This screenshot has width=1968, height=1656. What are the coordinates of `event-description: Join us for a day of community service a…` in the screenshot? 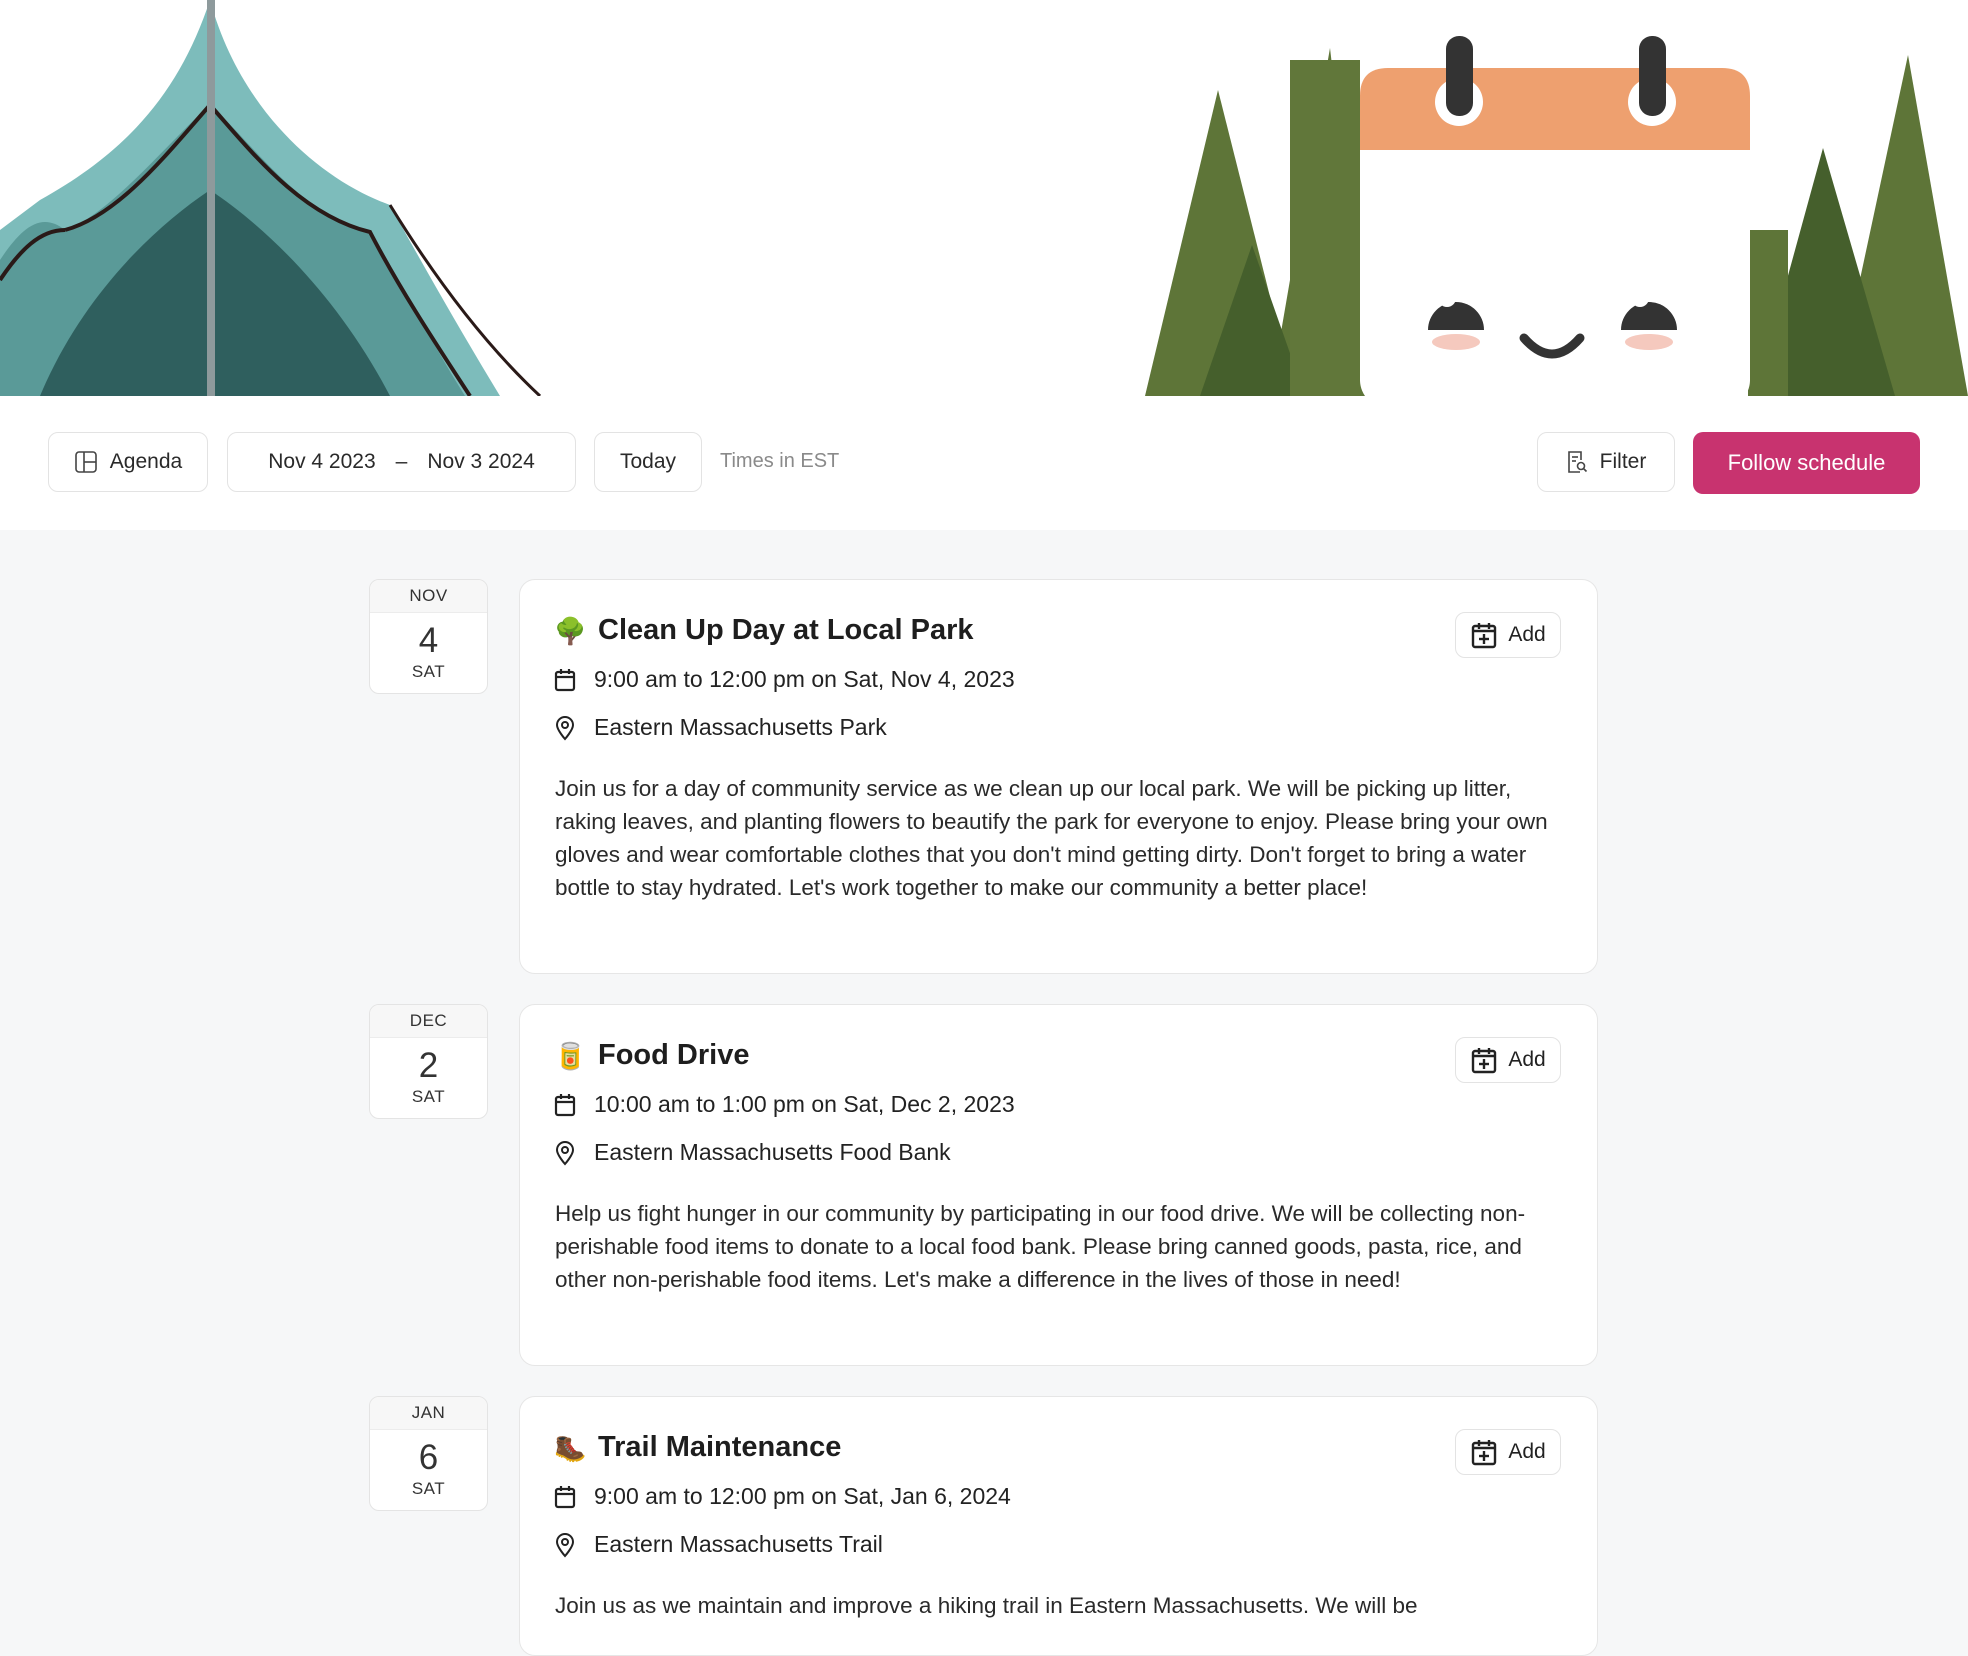 It's located at (1051, 838).